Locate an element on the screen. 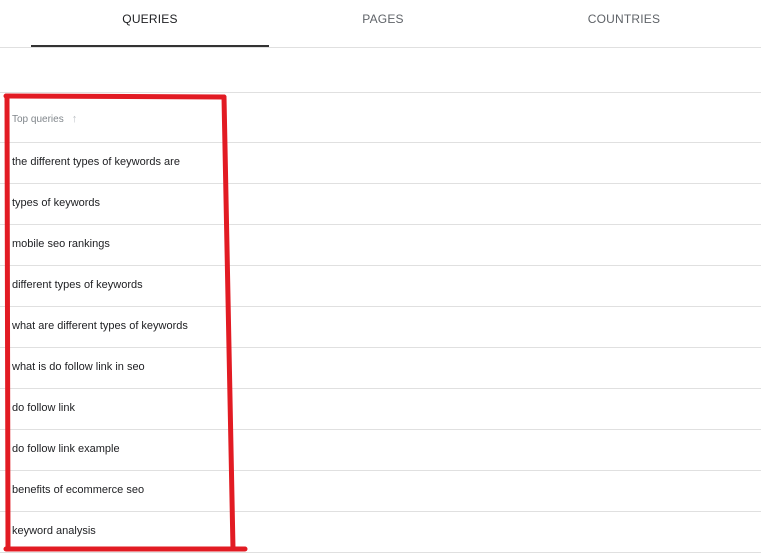  table-row: keyword analysis is located at coordinates (380, 532).